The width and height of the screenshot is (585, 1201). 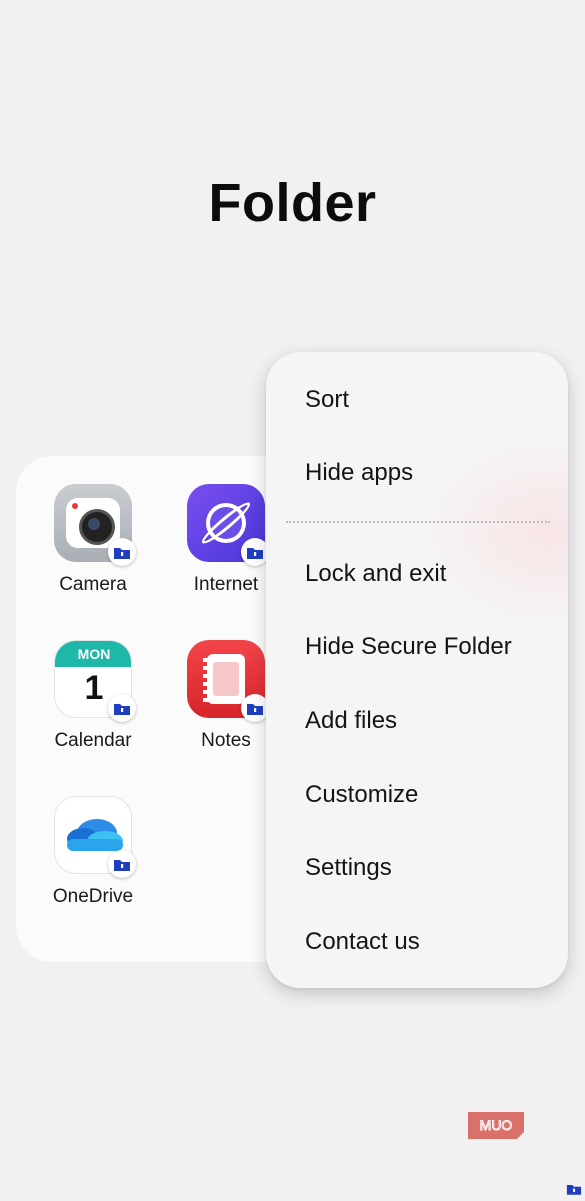 I want to click on menu-item-customize: Customize, so click(x=361, y=795).